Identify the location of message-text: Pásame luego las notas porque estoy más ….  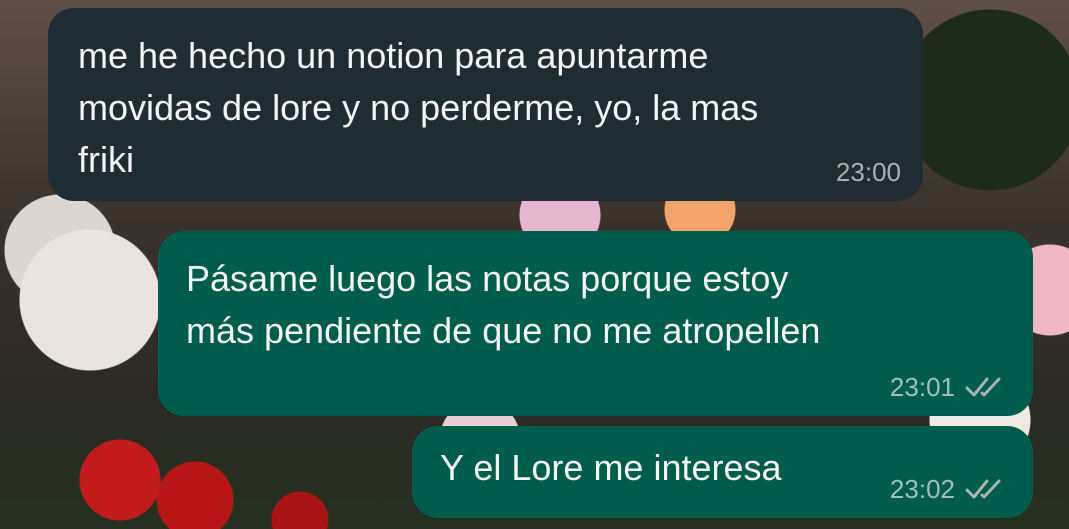
(503, 304).